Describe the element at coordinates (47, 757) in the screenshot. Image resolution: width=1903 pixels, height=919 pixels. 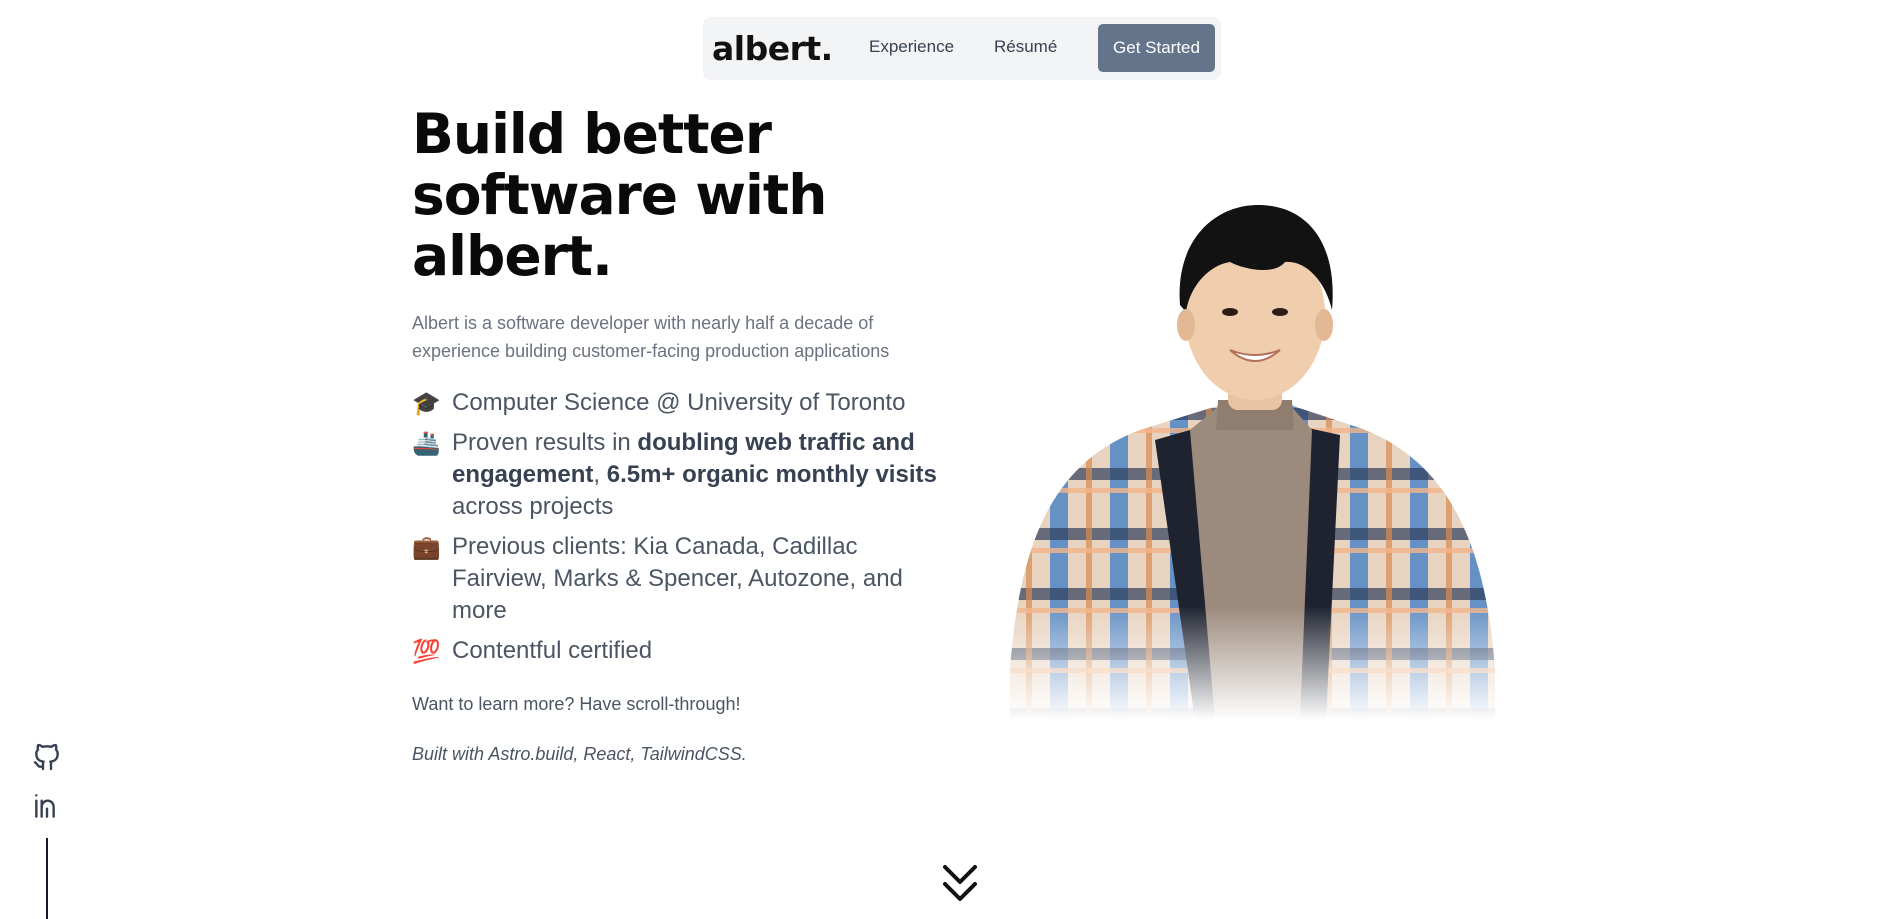
I see `github-icon` at that location.